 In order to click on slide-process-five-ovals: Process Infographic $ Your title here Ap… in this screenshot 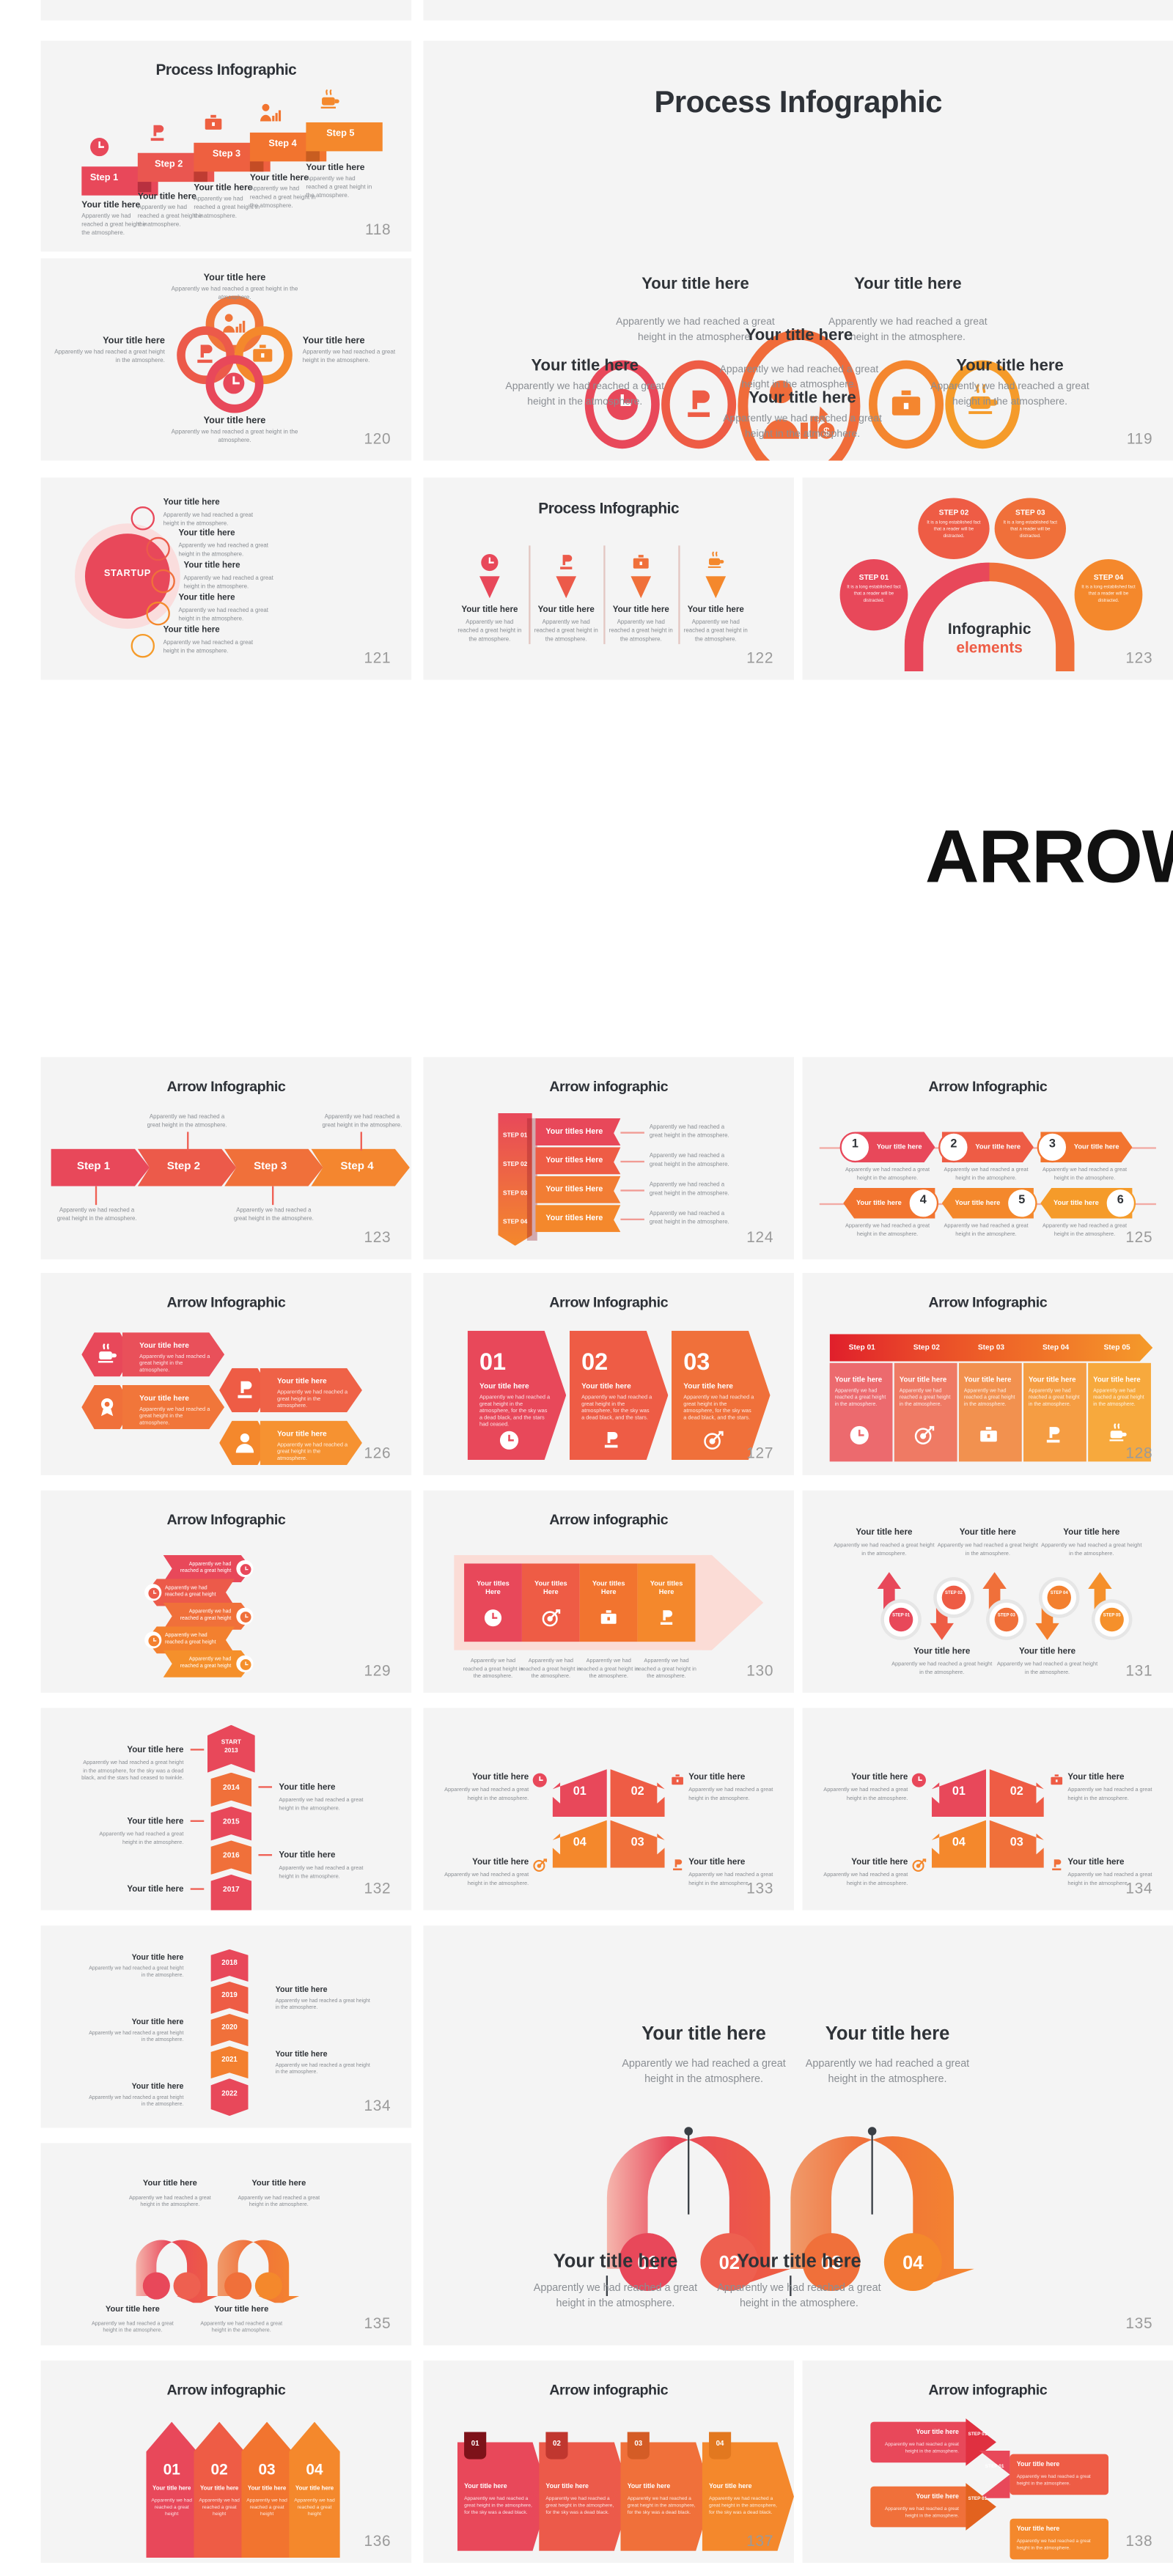, I will do `click(798, 250)`.